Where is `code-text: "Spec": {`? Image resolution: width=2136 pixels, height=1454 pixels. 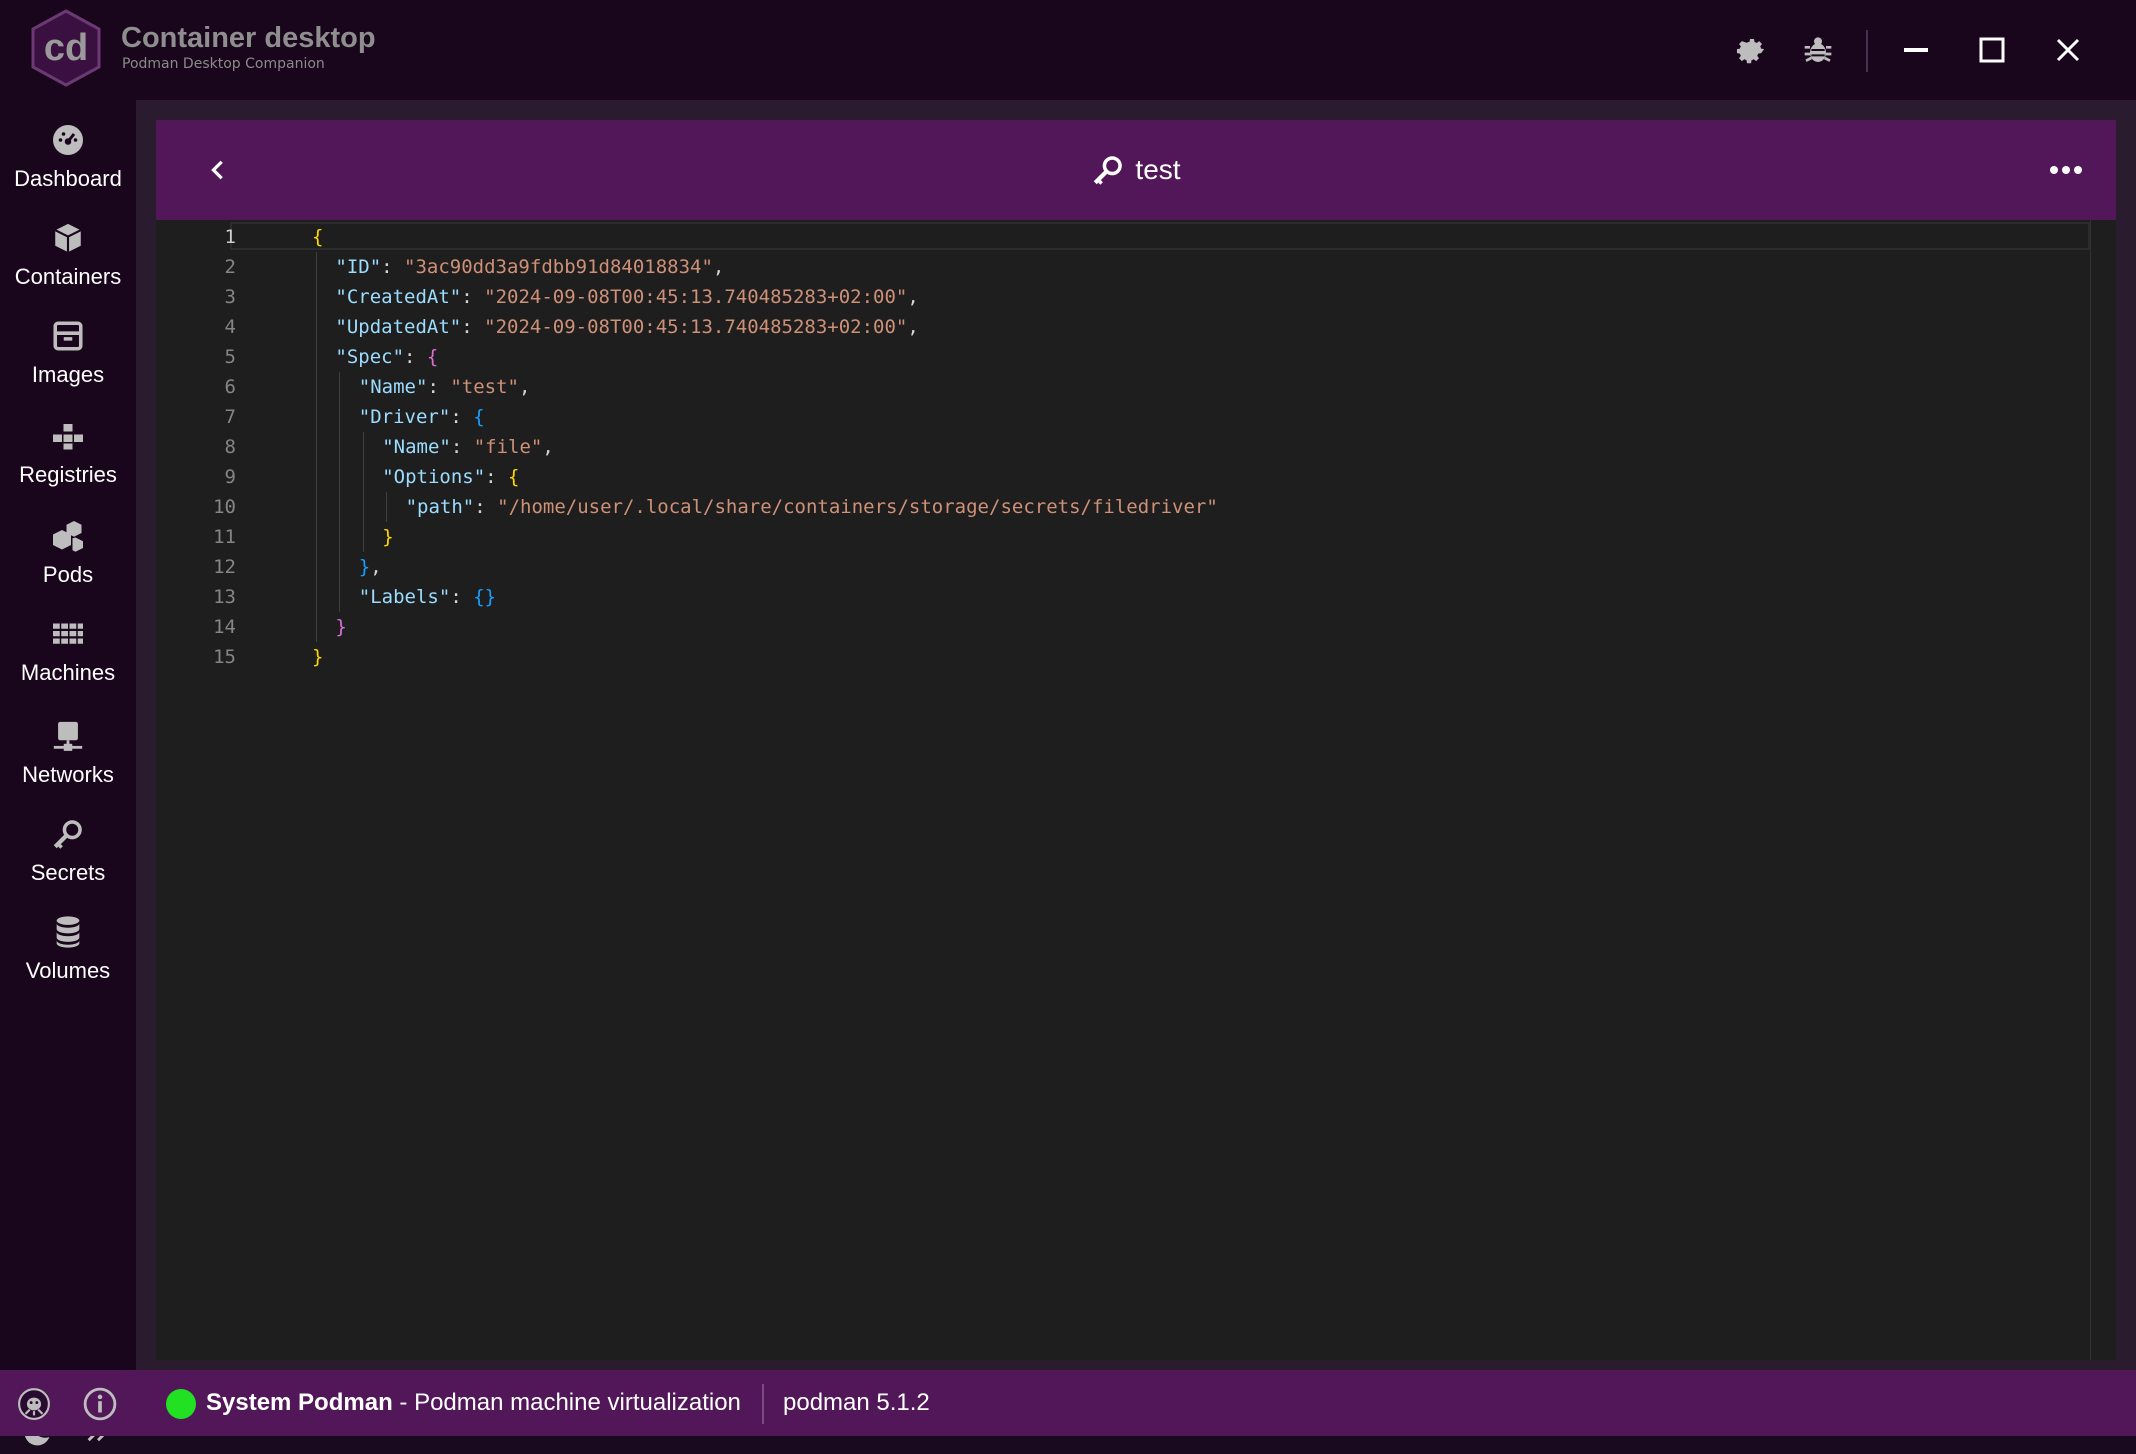 code-text: "Spec": { is located at coordinates (386, 357).